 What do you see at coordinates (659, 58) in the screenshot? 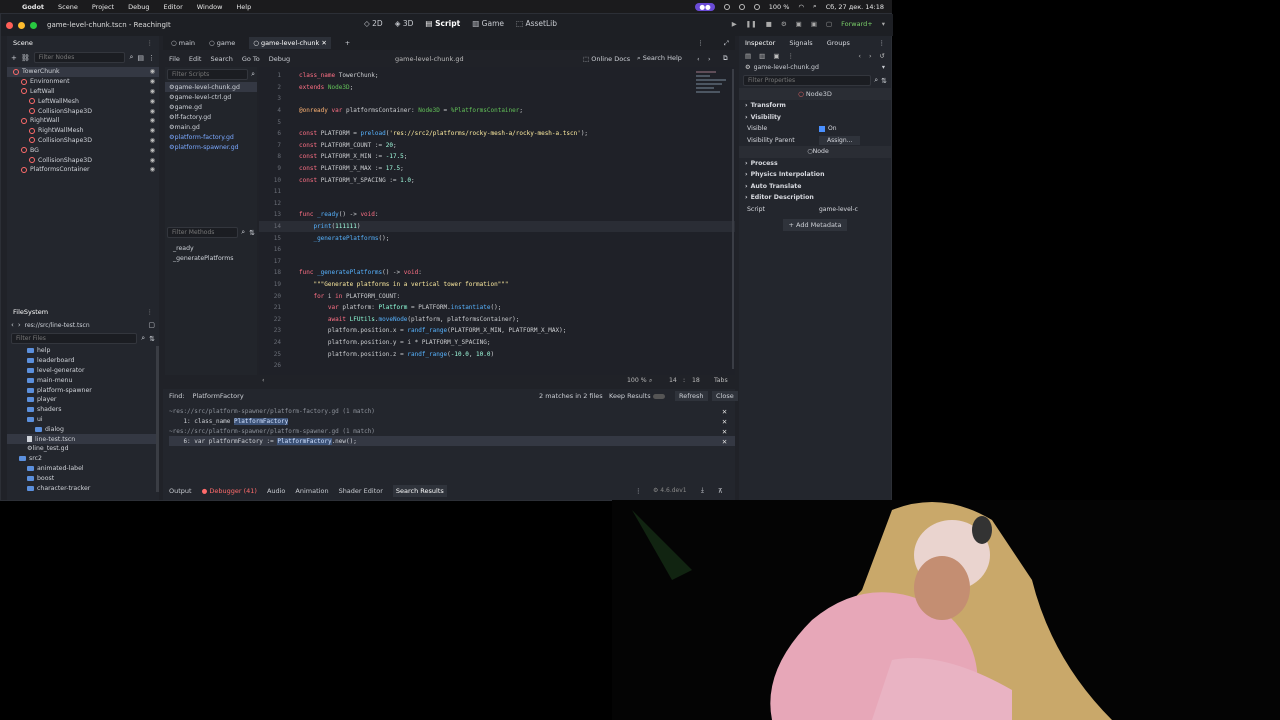
I see `search-help-button: ⌕ Search Help` at bounding box center [659, 58].